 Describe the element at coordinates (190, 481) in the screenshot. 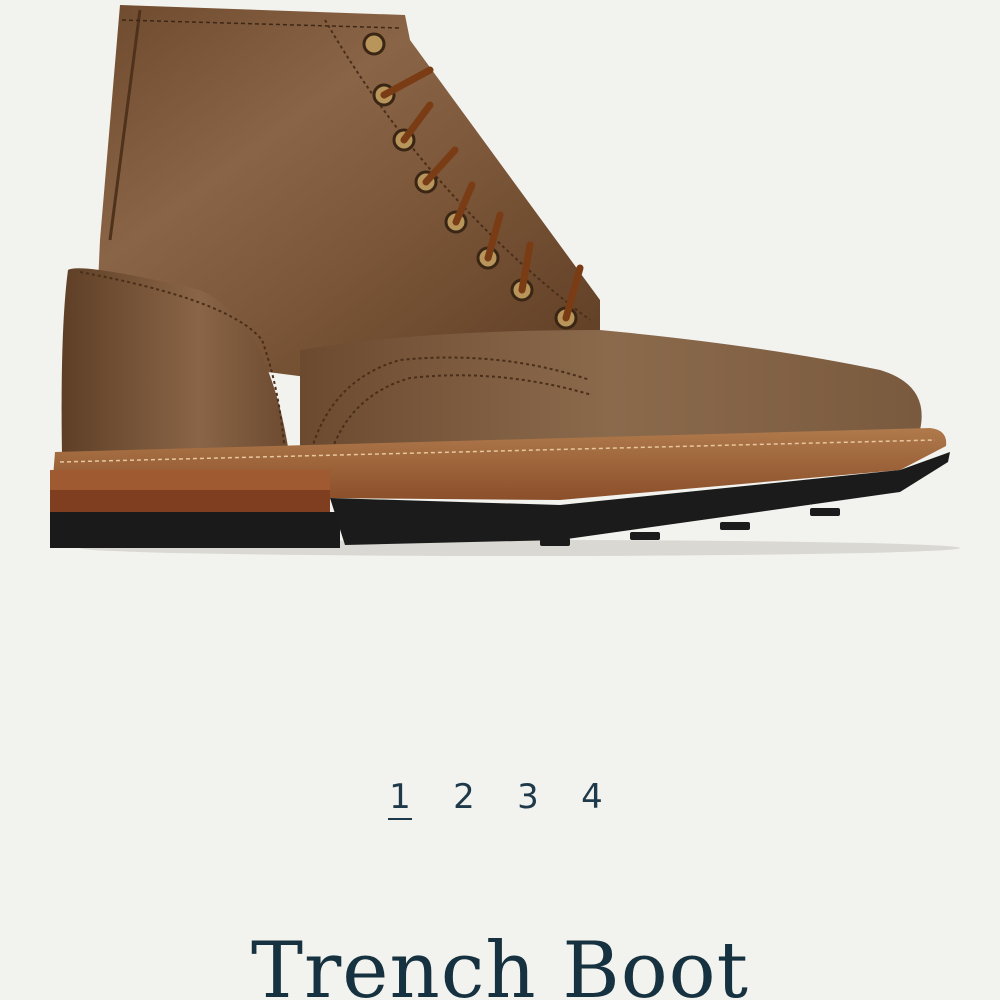

I see `boot-heel-stack` at that location.